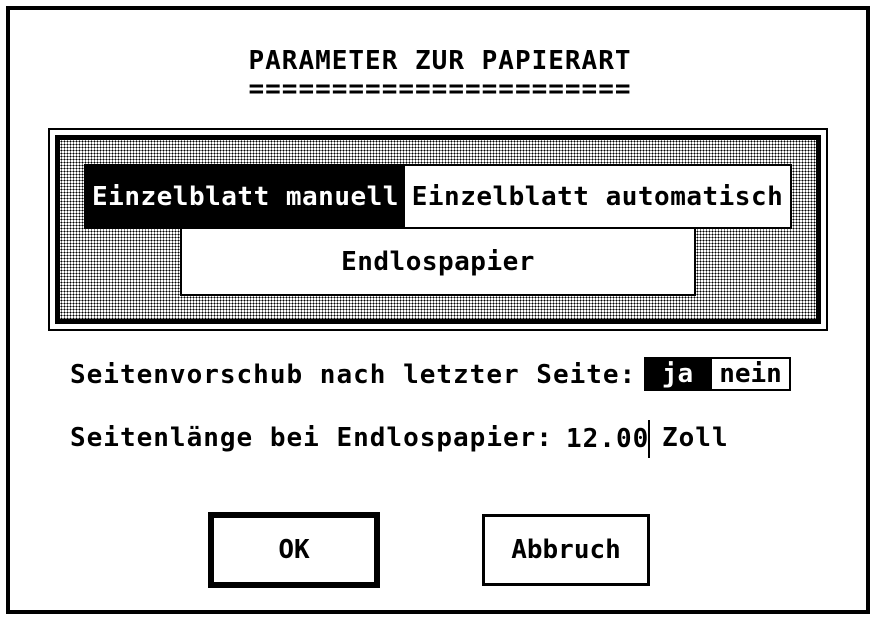 Image resolution: width=876 pixels, height=620 pixels. Describe the element at coordinates (440, 89) in the screenshot. I see `dialog-title-underline: =======================` at that location.